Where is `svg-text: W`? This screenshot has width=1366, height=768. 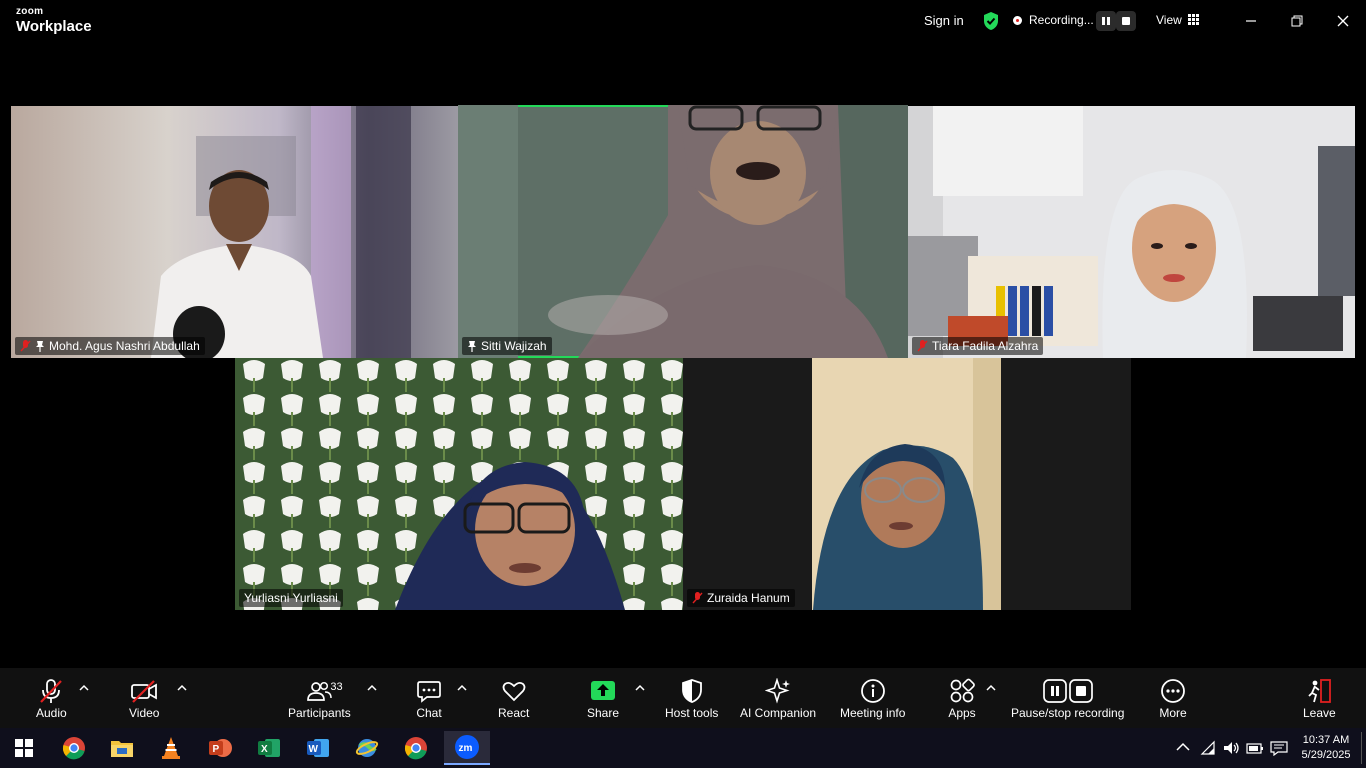 svg-text: W is located at coordinates (314, 749).